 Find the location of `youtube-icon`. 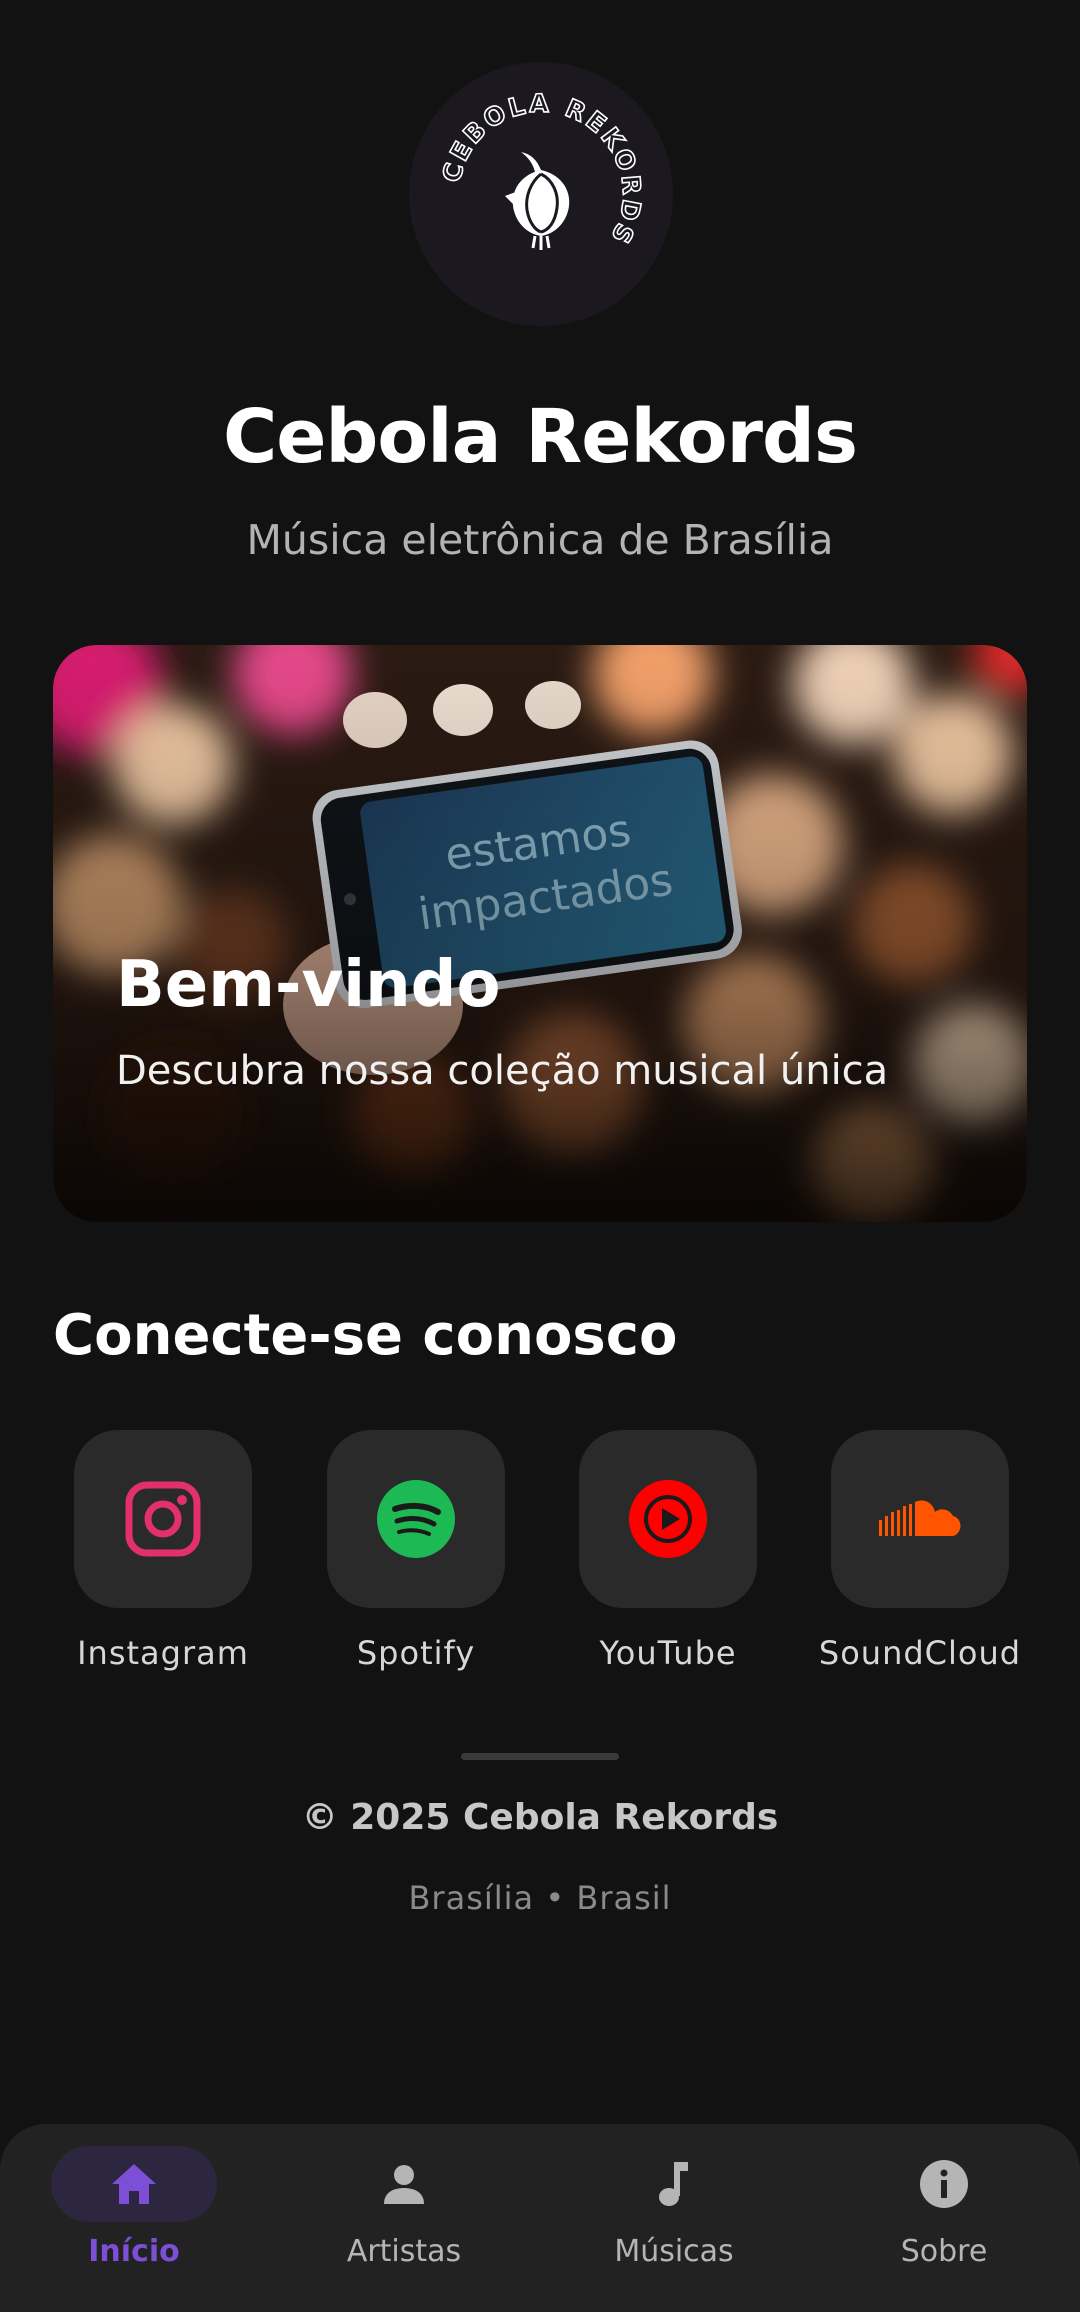

youtube-icon is located at coordinates (668, 1519).